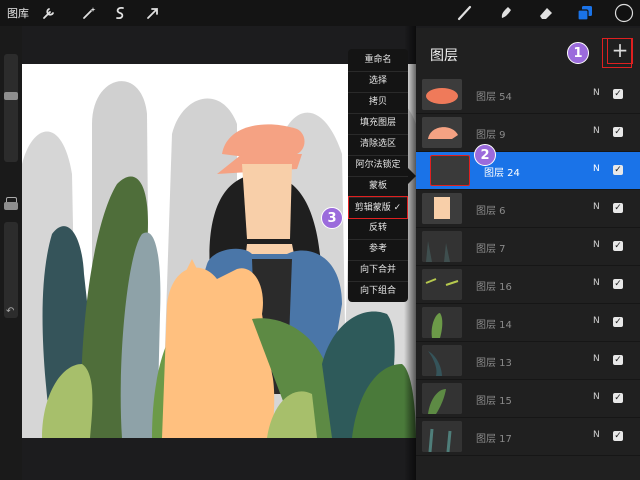  What do you see at coordinates (528, 285) in the screenshot?
I see `layer-row: 图层 16 N ✓` at bounding box center [528, 285].